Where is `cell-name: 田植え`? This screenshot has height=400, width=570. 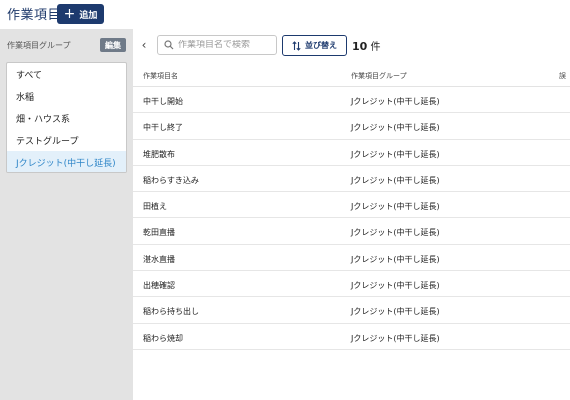 cell-name: 田植え is located at coordinates (155, 207).